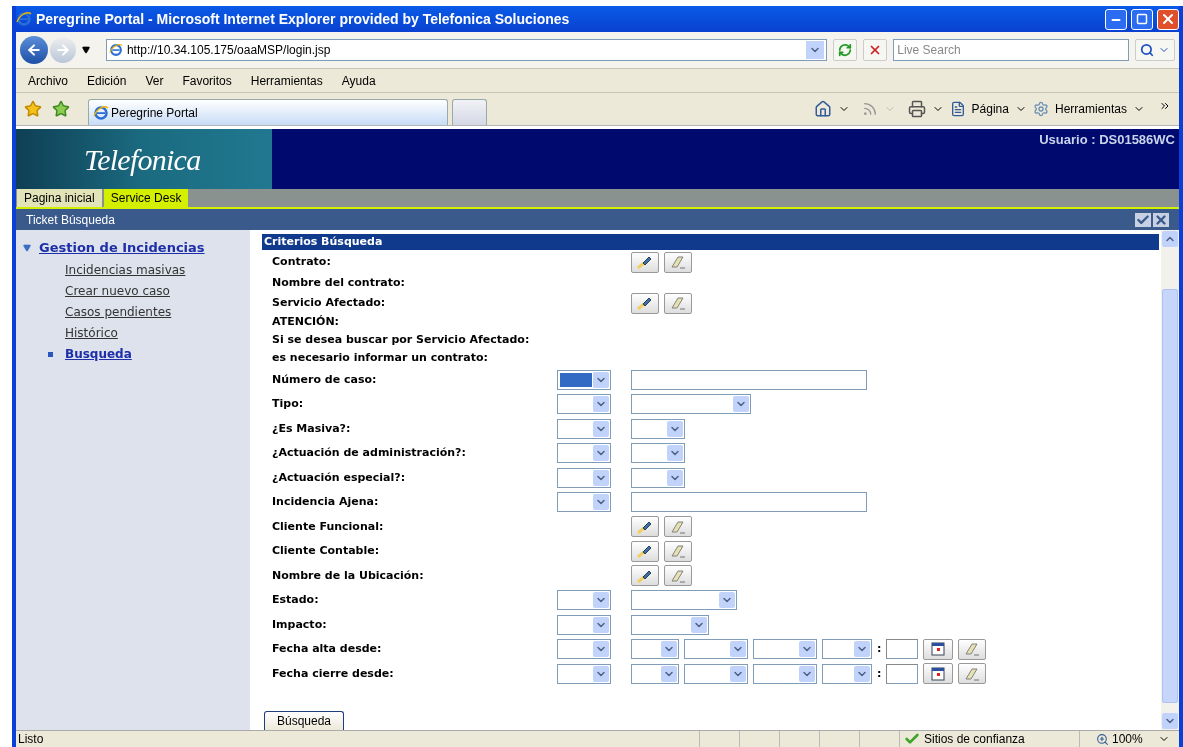  Describe the element at coordinates (207, 80) in the screenshot. I see `menu-item: Favoritos` at that location.